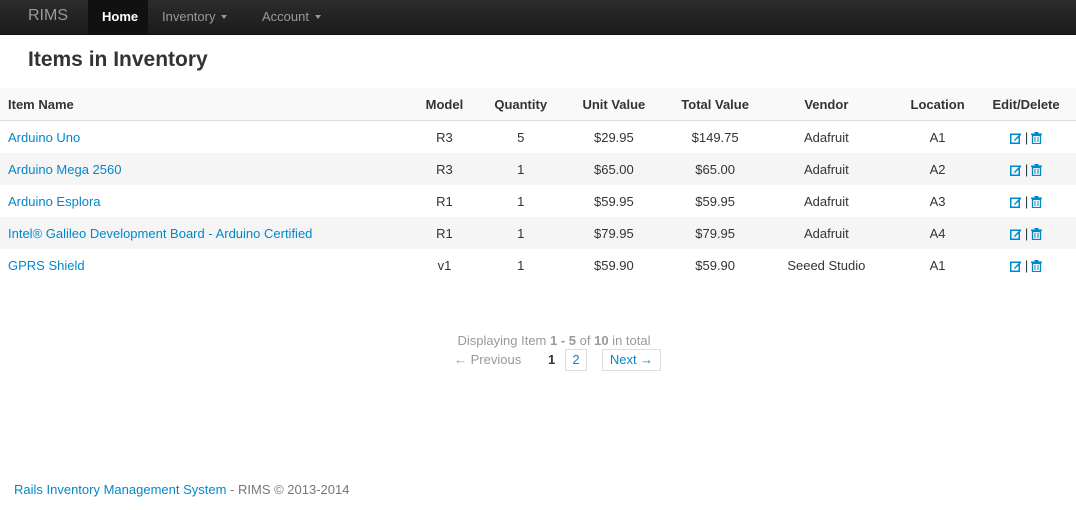 This screenshot has width=1076, height=510. What do you see at coordinates (601, 340) in the screenshot?
I see `pagination-total: 10` at bounding box center [601, 340].